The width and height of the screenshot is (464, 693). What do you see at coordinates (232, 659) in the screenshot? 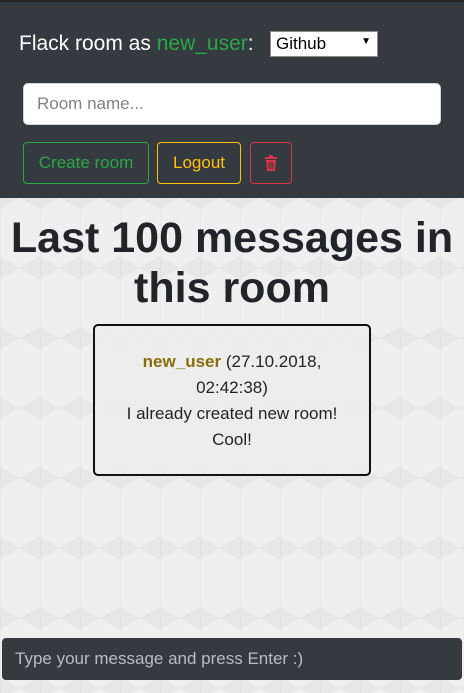
I see `message-input` at bounding box center [232, 659].